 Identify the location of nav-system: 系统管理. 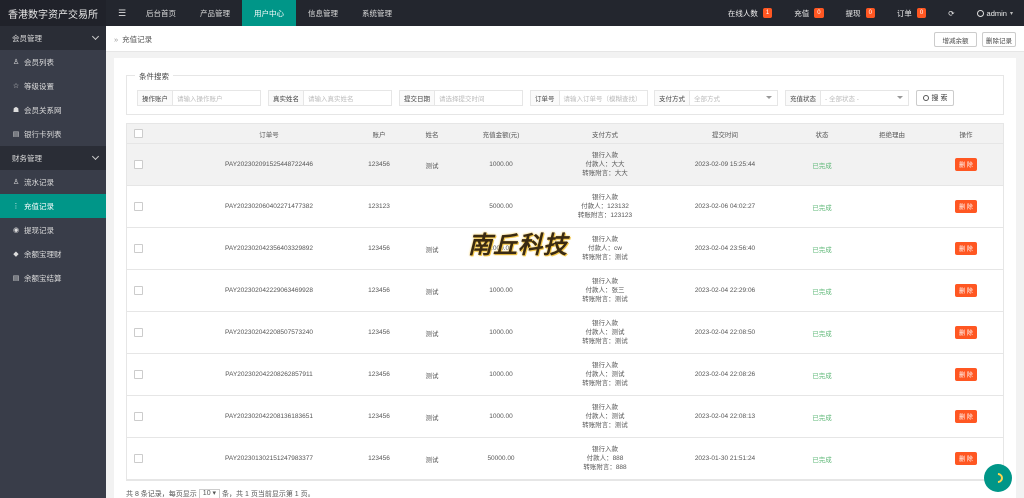
(377, 13).